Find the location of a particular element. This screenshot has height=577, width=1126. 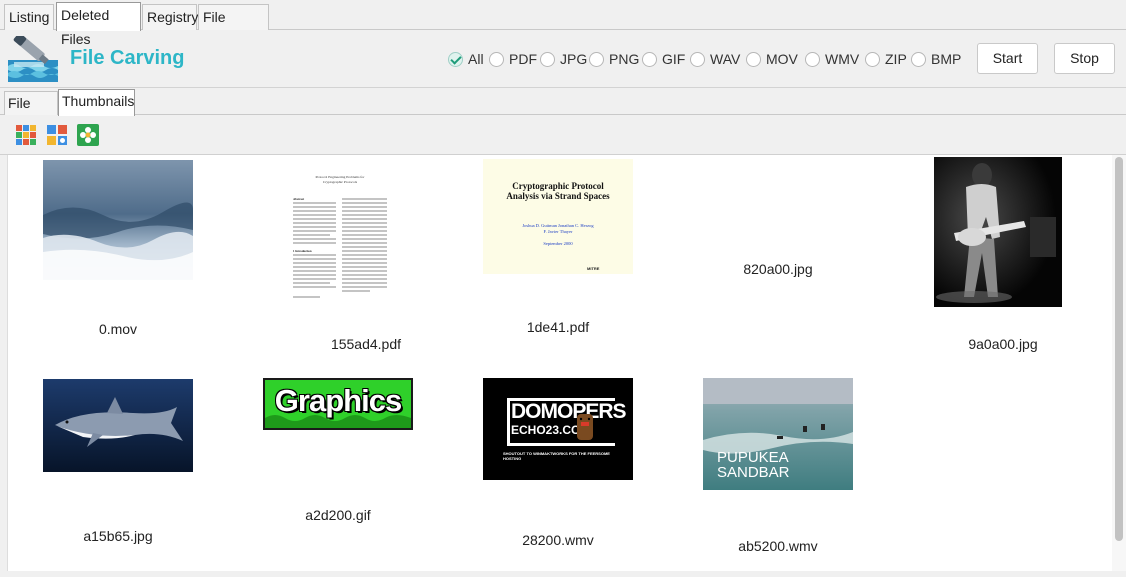

pdf-cover-date: September 2000 is located at coordinates (558, 243).